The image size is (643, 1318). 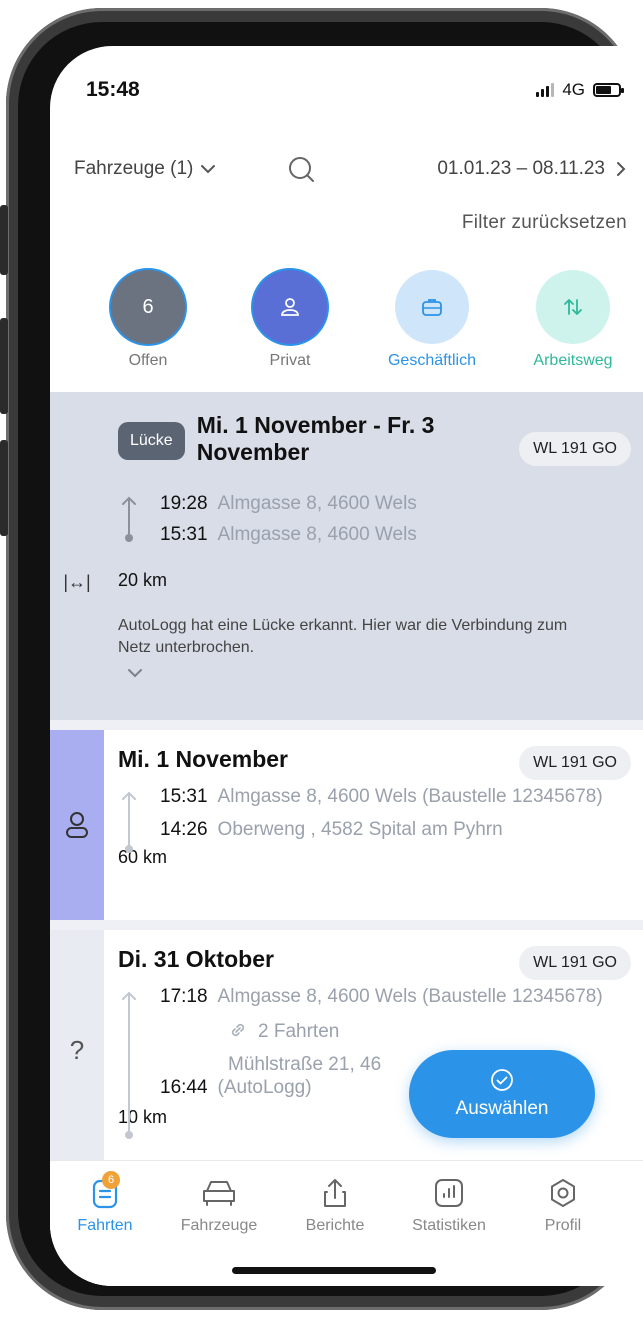 What do you see at coordinates (302, 170) in the screenshot?
I see `search-icon` at bounding box center [302, 170].